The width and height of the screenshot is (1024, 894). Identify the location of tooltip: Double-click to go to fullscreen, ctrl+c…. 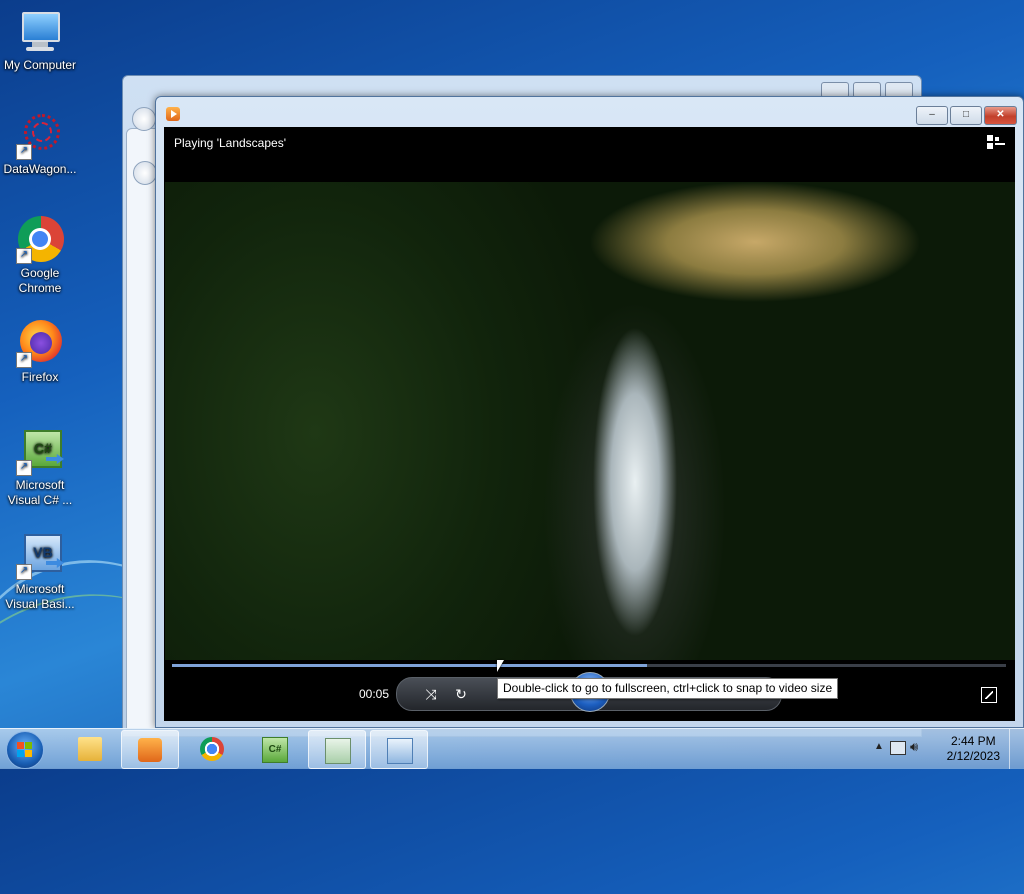
(668, 688).